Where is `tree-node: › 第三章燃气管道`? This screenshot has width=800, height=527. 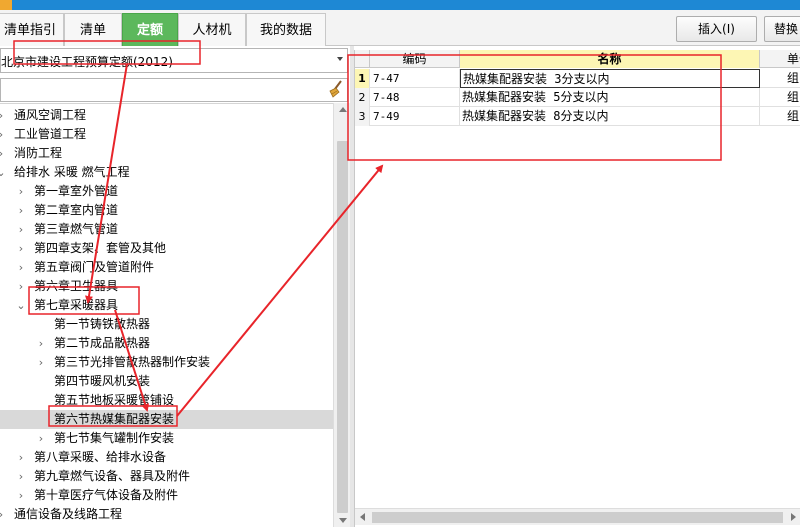 tree-node: › 第三章燃气管道 is located at coordinates (166, 229).